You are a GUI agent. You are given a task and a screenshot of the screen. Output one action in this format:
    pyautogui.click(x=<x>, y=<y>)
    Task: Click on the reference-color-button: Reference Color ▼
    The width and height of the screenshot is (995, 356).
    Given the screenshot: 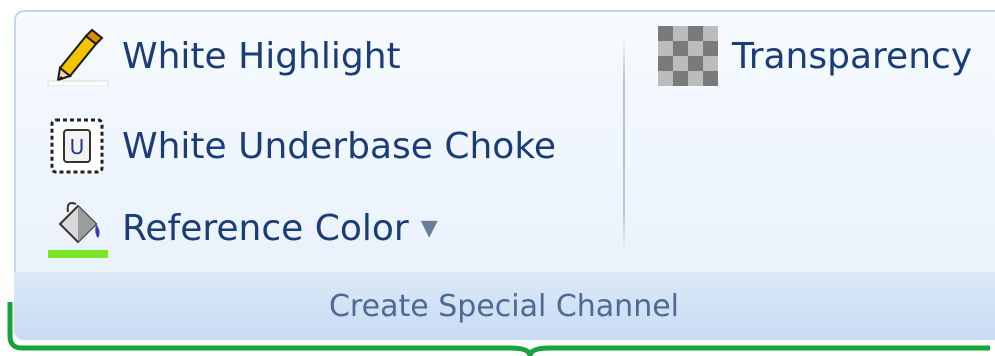 What is the action you would take?
    pyautogui.click(x=242, y=228)
    